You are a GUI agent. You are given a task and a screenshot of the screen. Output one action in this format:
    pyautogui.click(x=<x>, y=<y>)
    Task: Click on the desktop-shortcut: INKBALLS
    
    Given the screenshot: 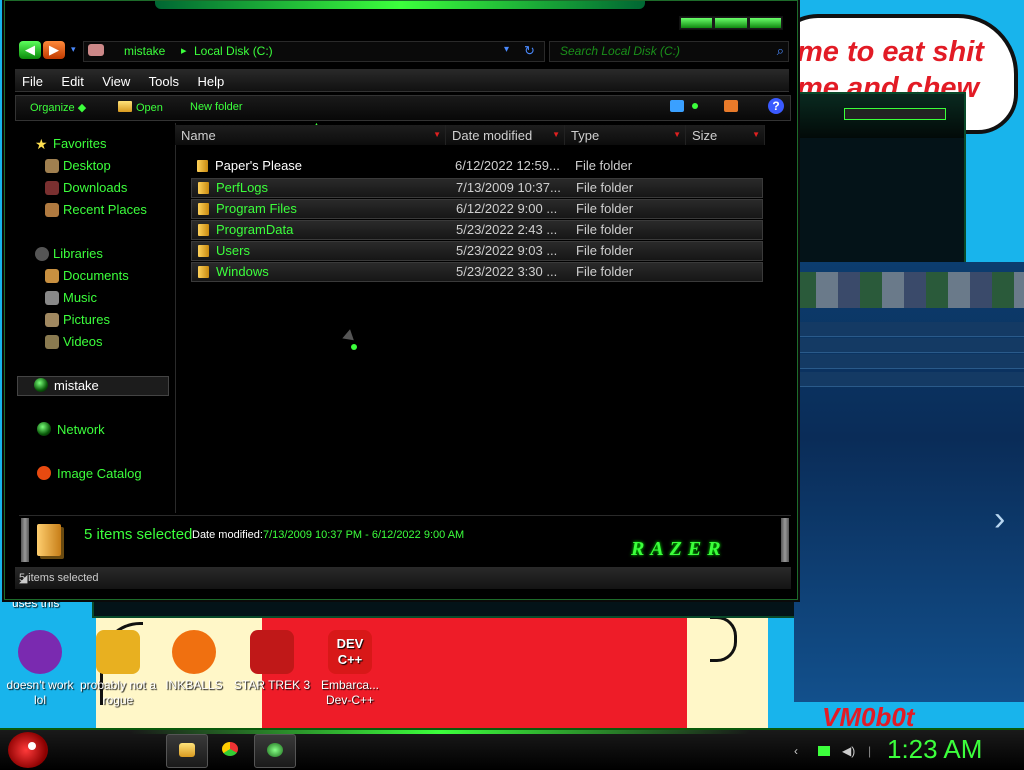 What is the action you would take?
    pyautogui.click(x=194, y=661)
    